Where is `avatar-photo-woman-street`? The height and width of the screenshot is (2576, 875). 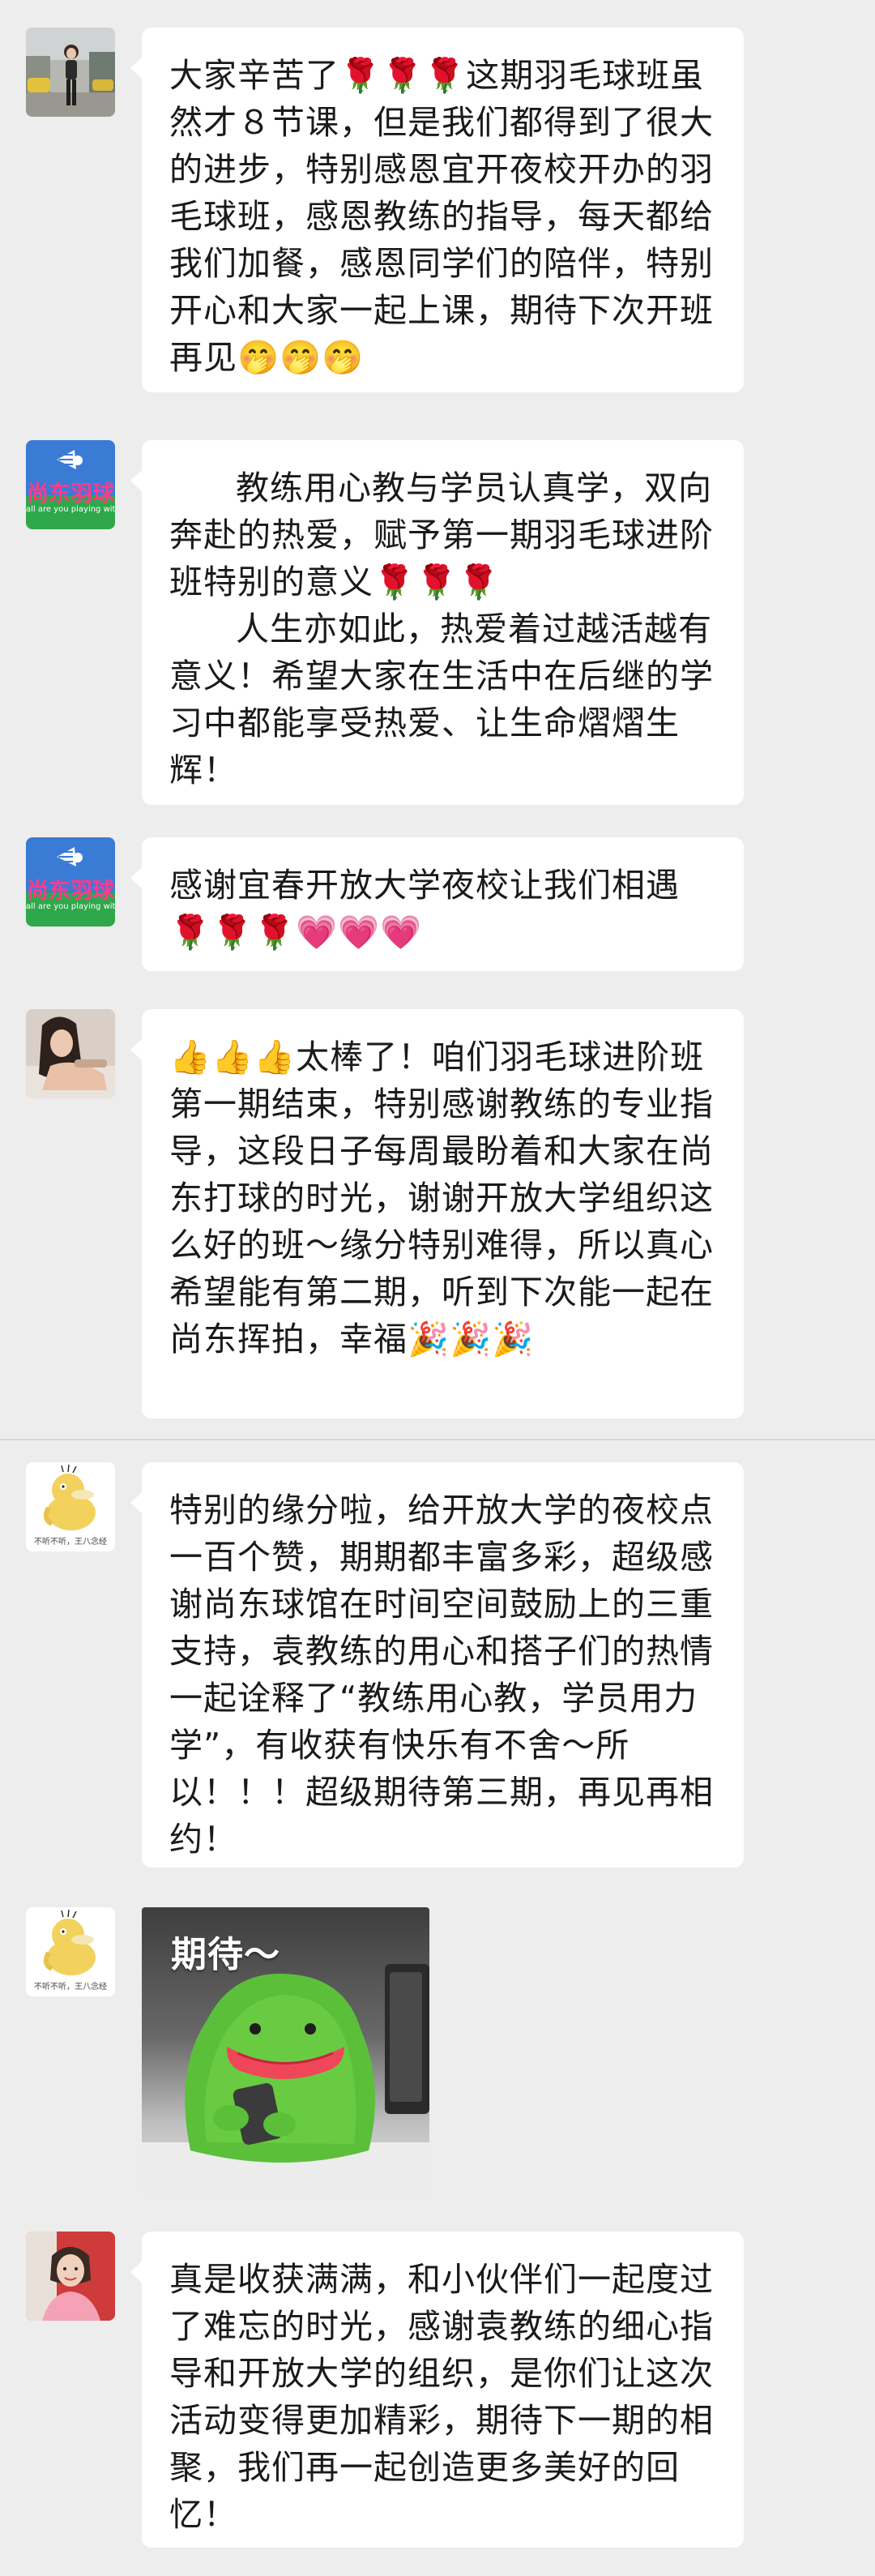
avatar-photo-woman-street is located at coordinates (70, 72).